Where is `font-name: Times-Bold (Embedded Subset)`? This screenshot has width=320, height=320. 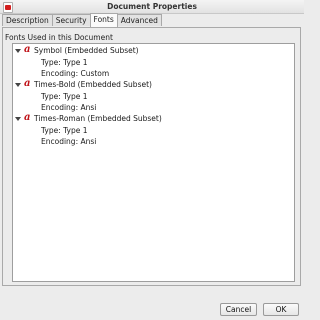 font-name: Times-Bold (Embedded Subset) is located at coordinates (93, 84).